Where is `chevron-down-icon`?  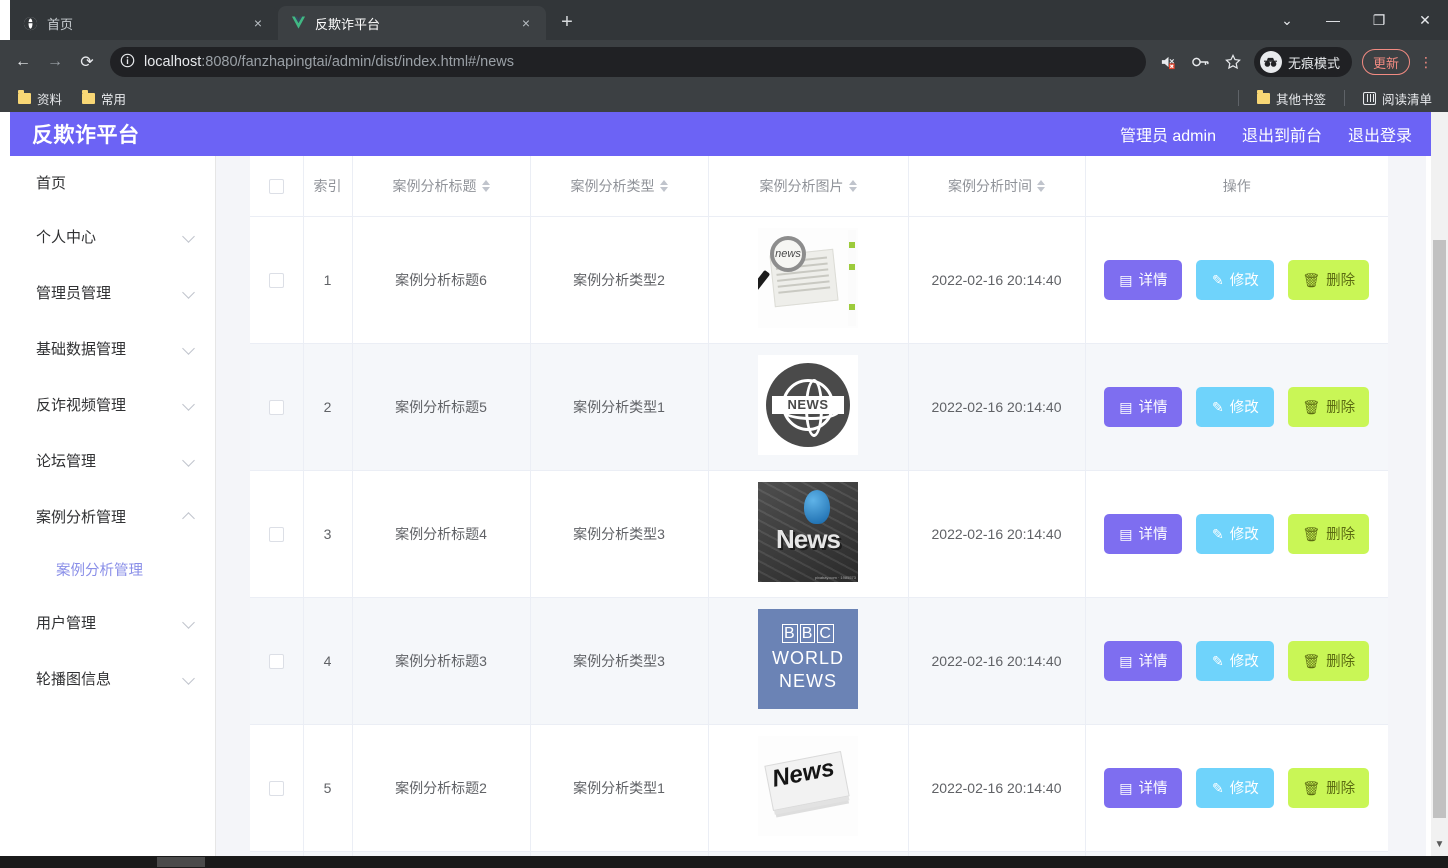 chevron-down-icon is located at coordinates (189, 622).